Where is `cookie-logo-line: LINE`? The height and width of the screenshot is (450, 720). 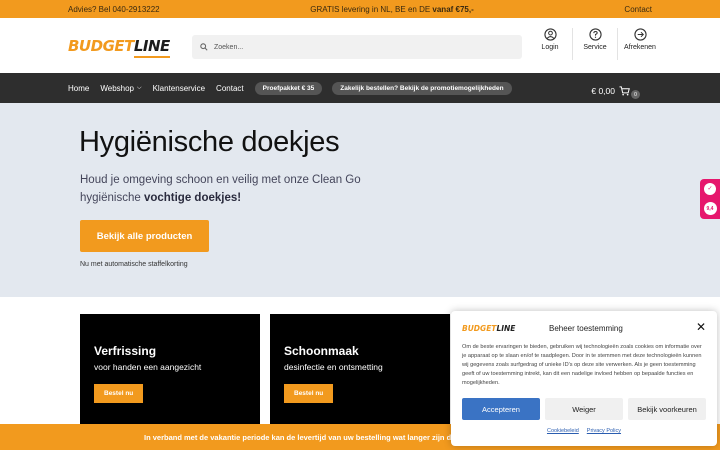
cookie-logo-line: LINE is located at coordinates (506, 328).